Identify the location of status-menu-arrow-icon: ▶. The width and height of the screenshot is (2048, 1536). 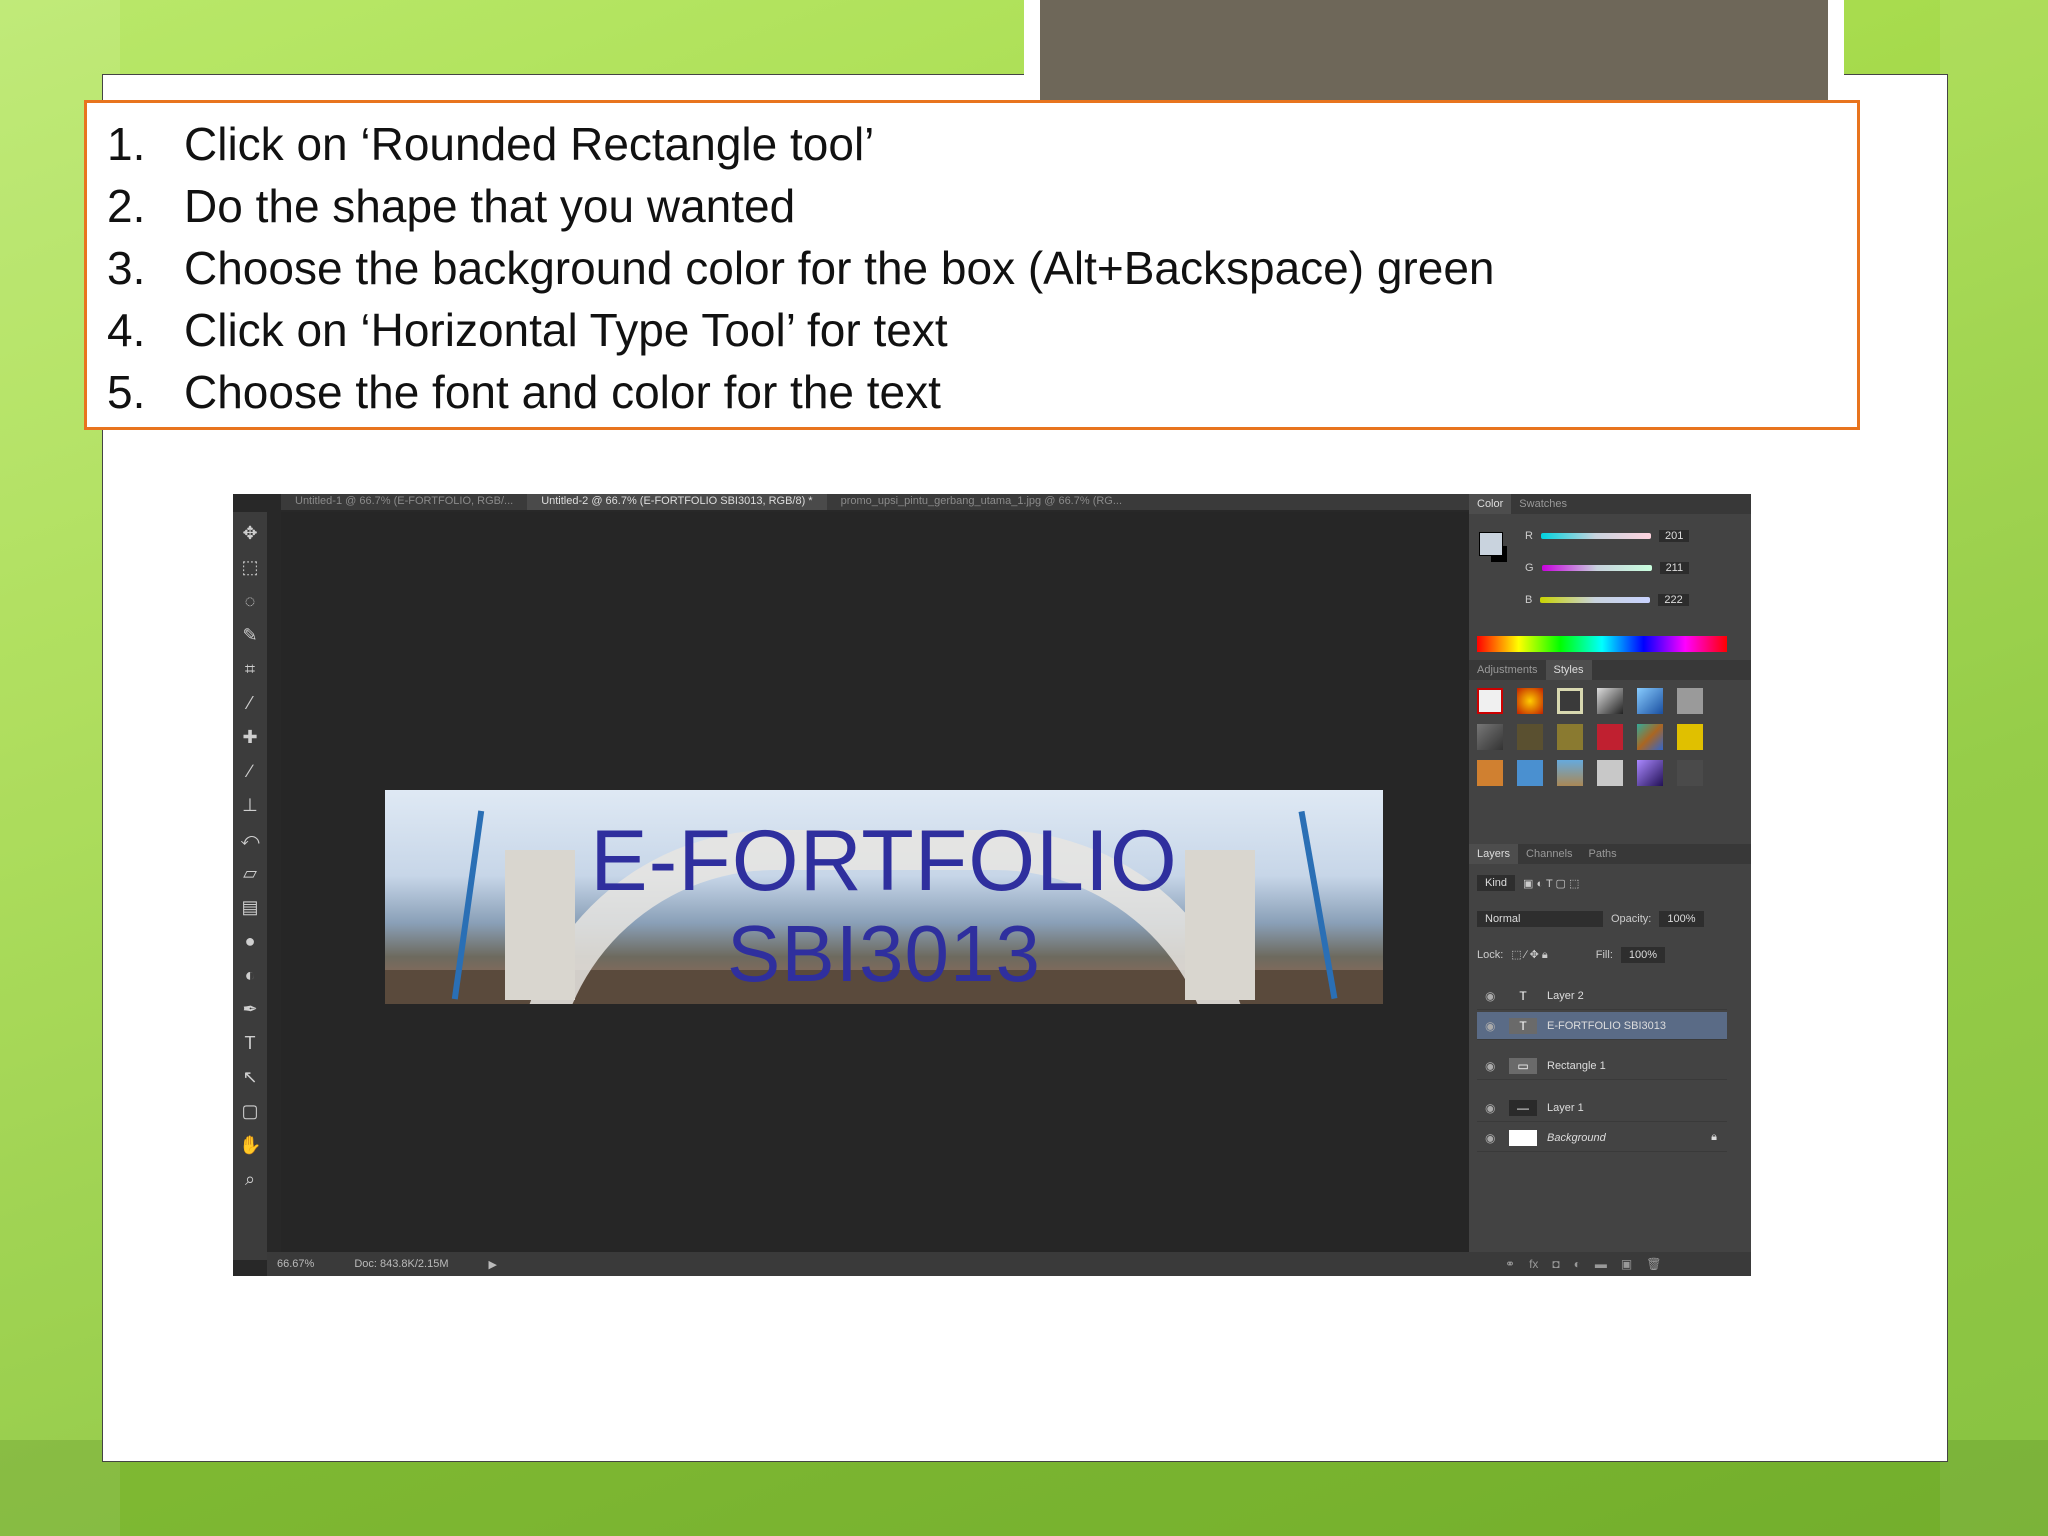
(492, 1264).